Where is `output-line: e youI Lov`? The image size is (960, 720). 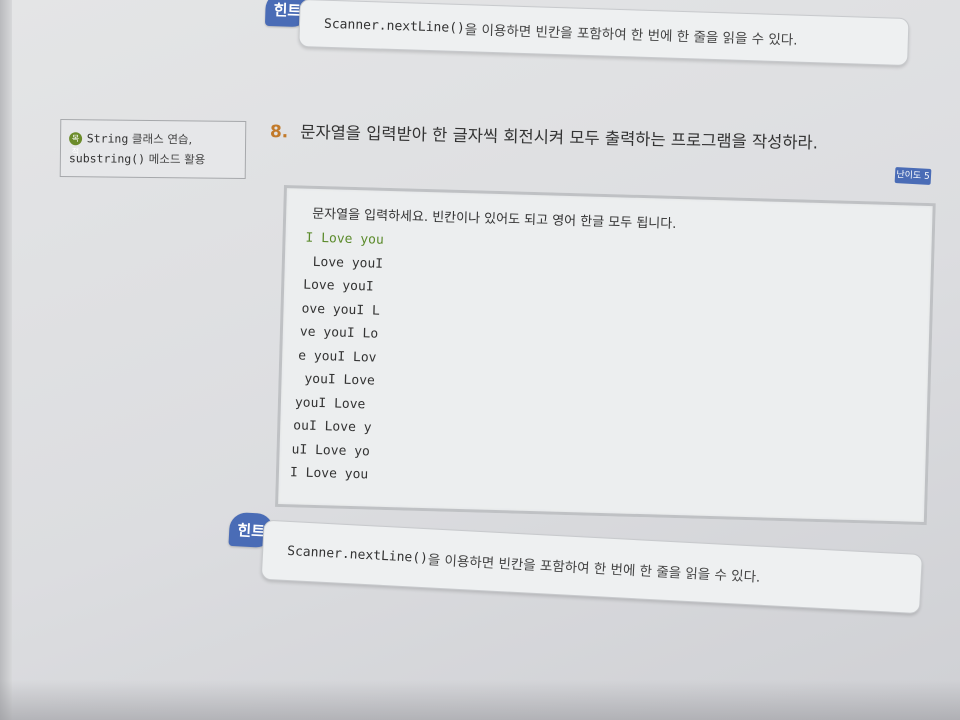 output-line: e youI Lov is located at coordinates (337, 356).